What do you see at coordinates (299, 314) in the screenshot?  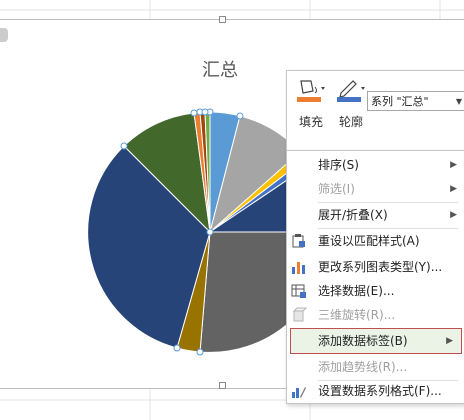 I see `rotate-3d-icon` at bounding box center [299, 314].